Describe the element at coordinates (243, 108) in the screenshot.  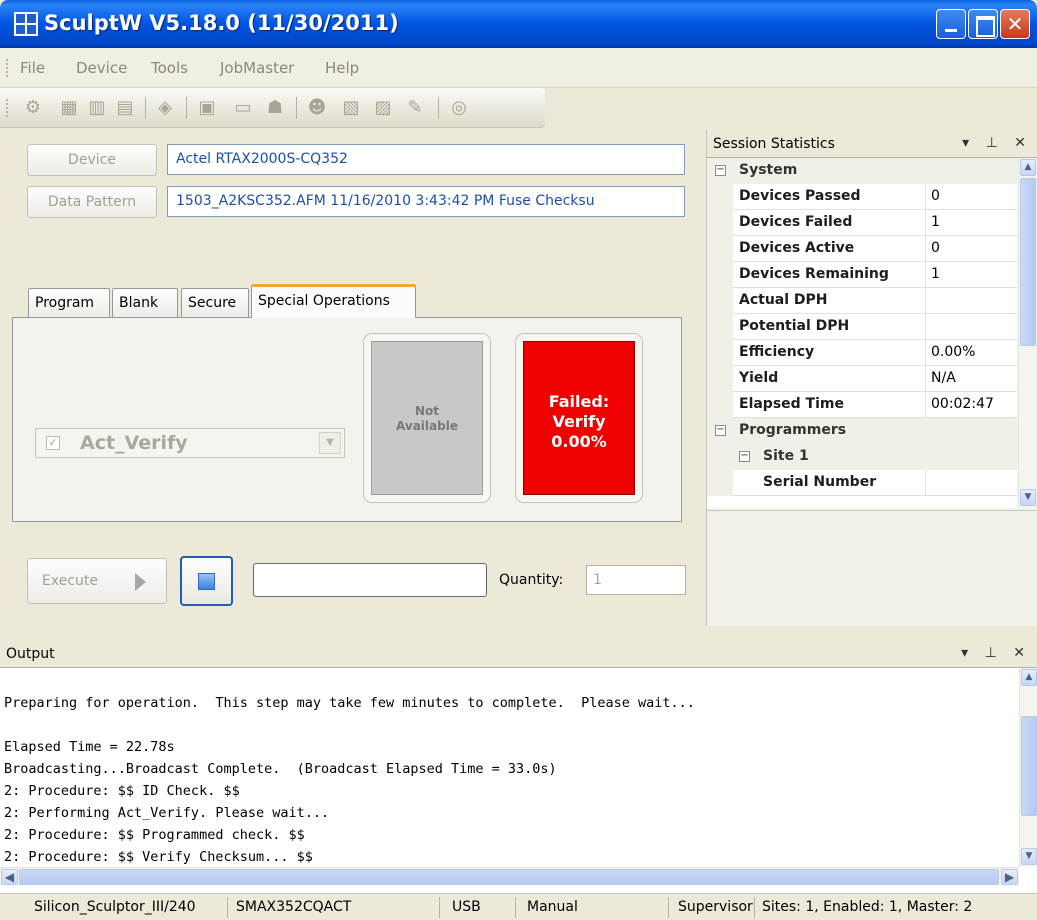
I see `serial-icon: ▭` at that location.